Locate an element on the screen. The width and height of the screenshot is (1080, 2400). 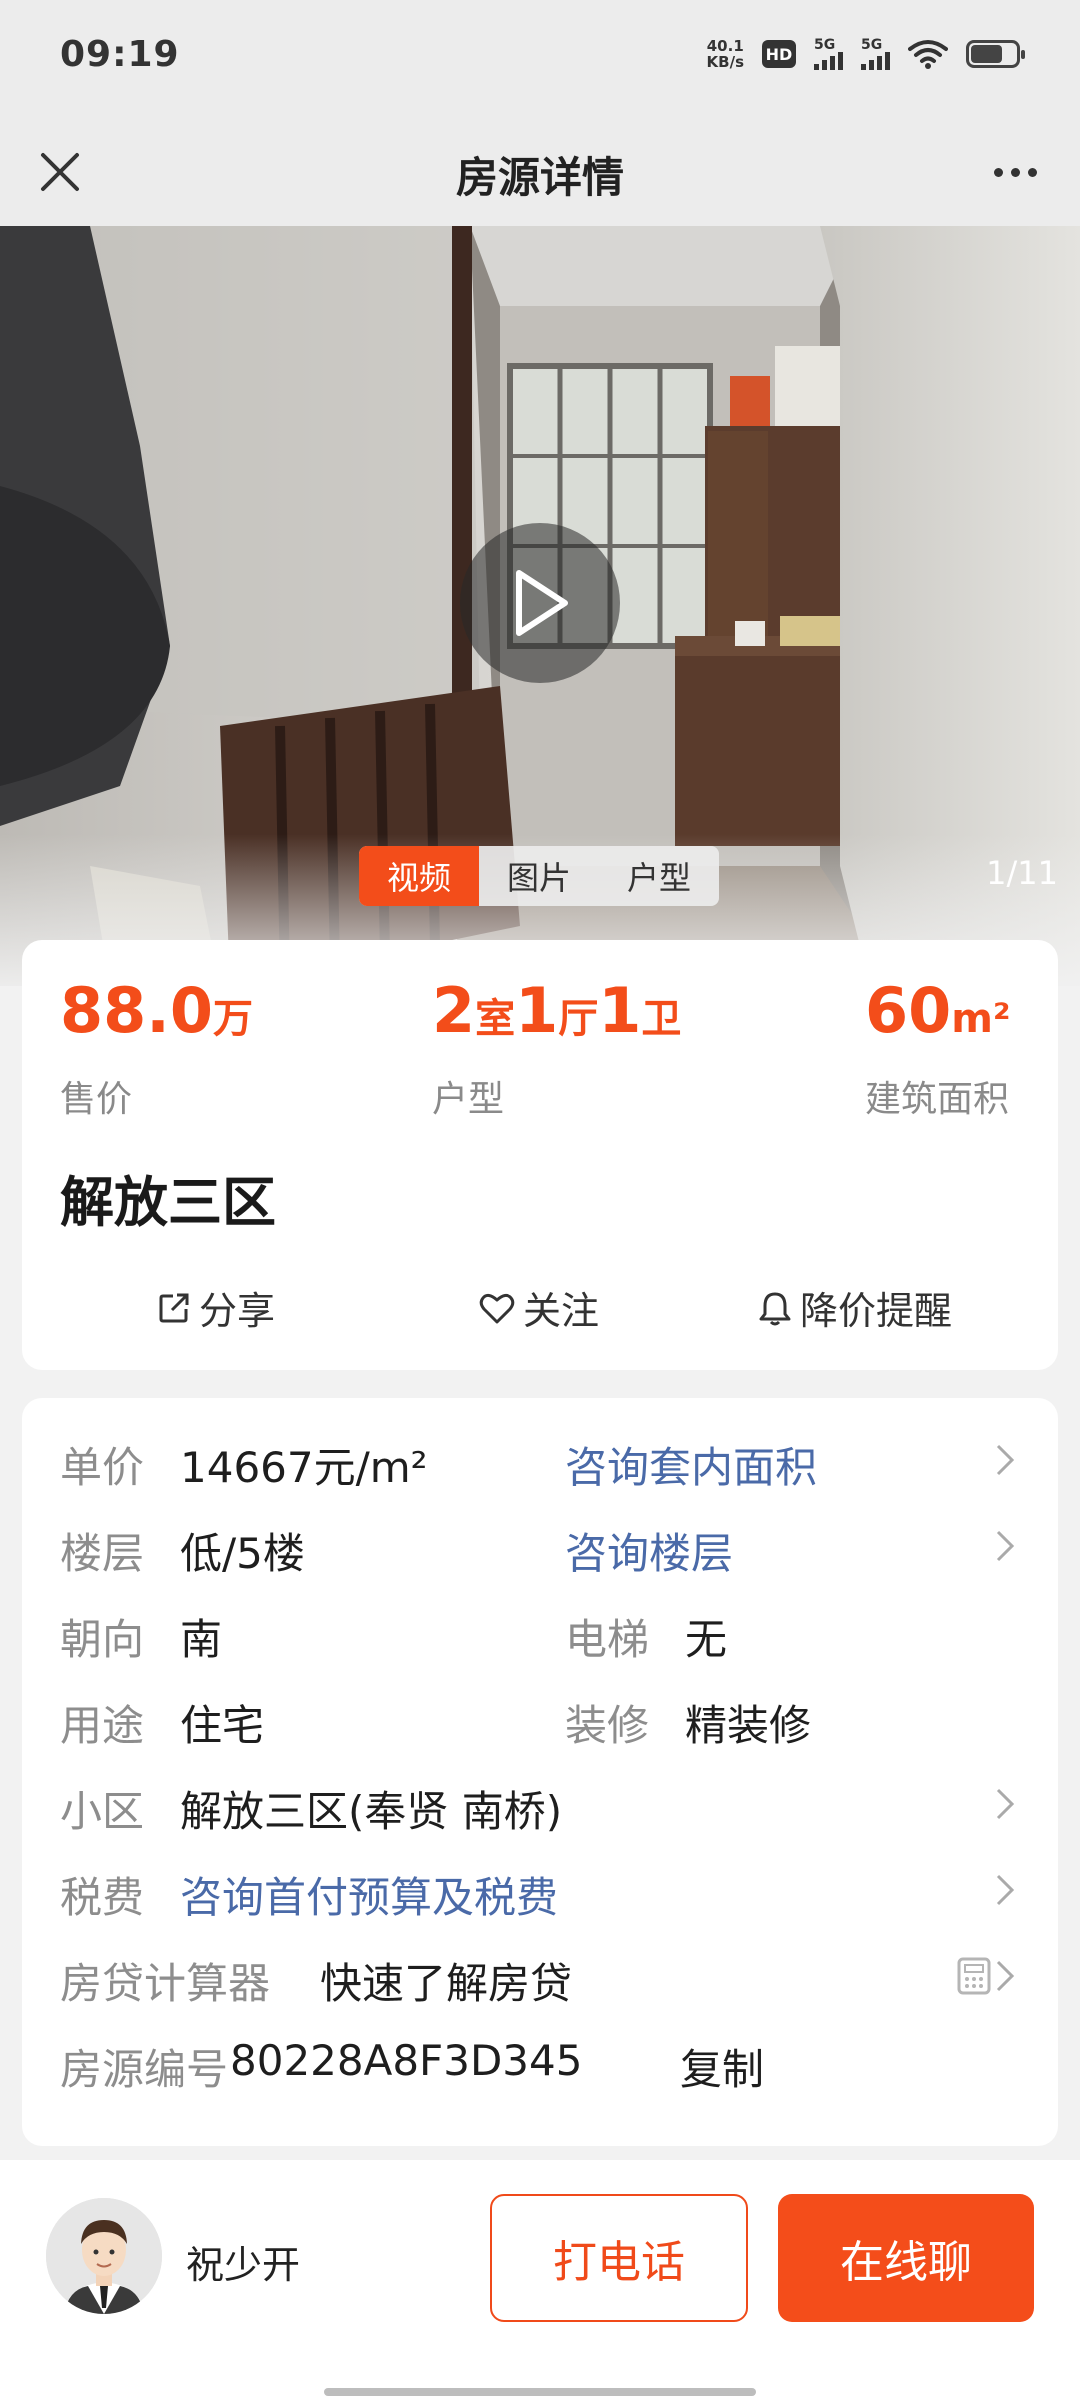
baths-unit: 卫 is located at coordinates (661, 1019).